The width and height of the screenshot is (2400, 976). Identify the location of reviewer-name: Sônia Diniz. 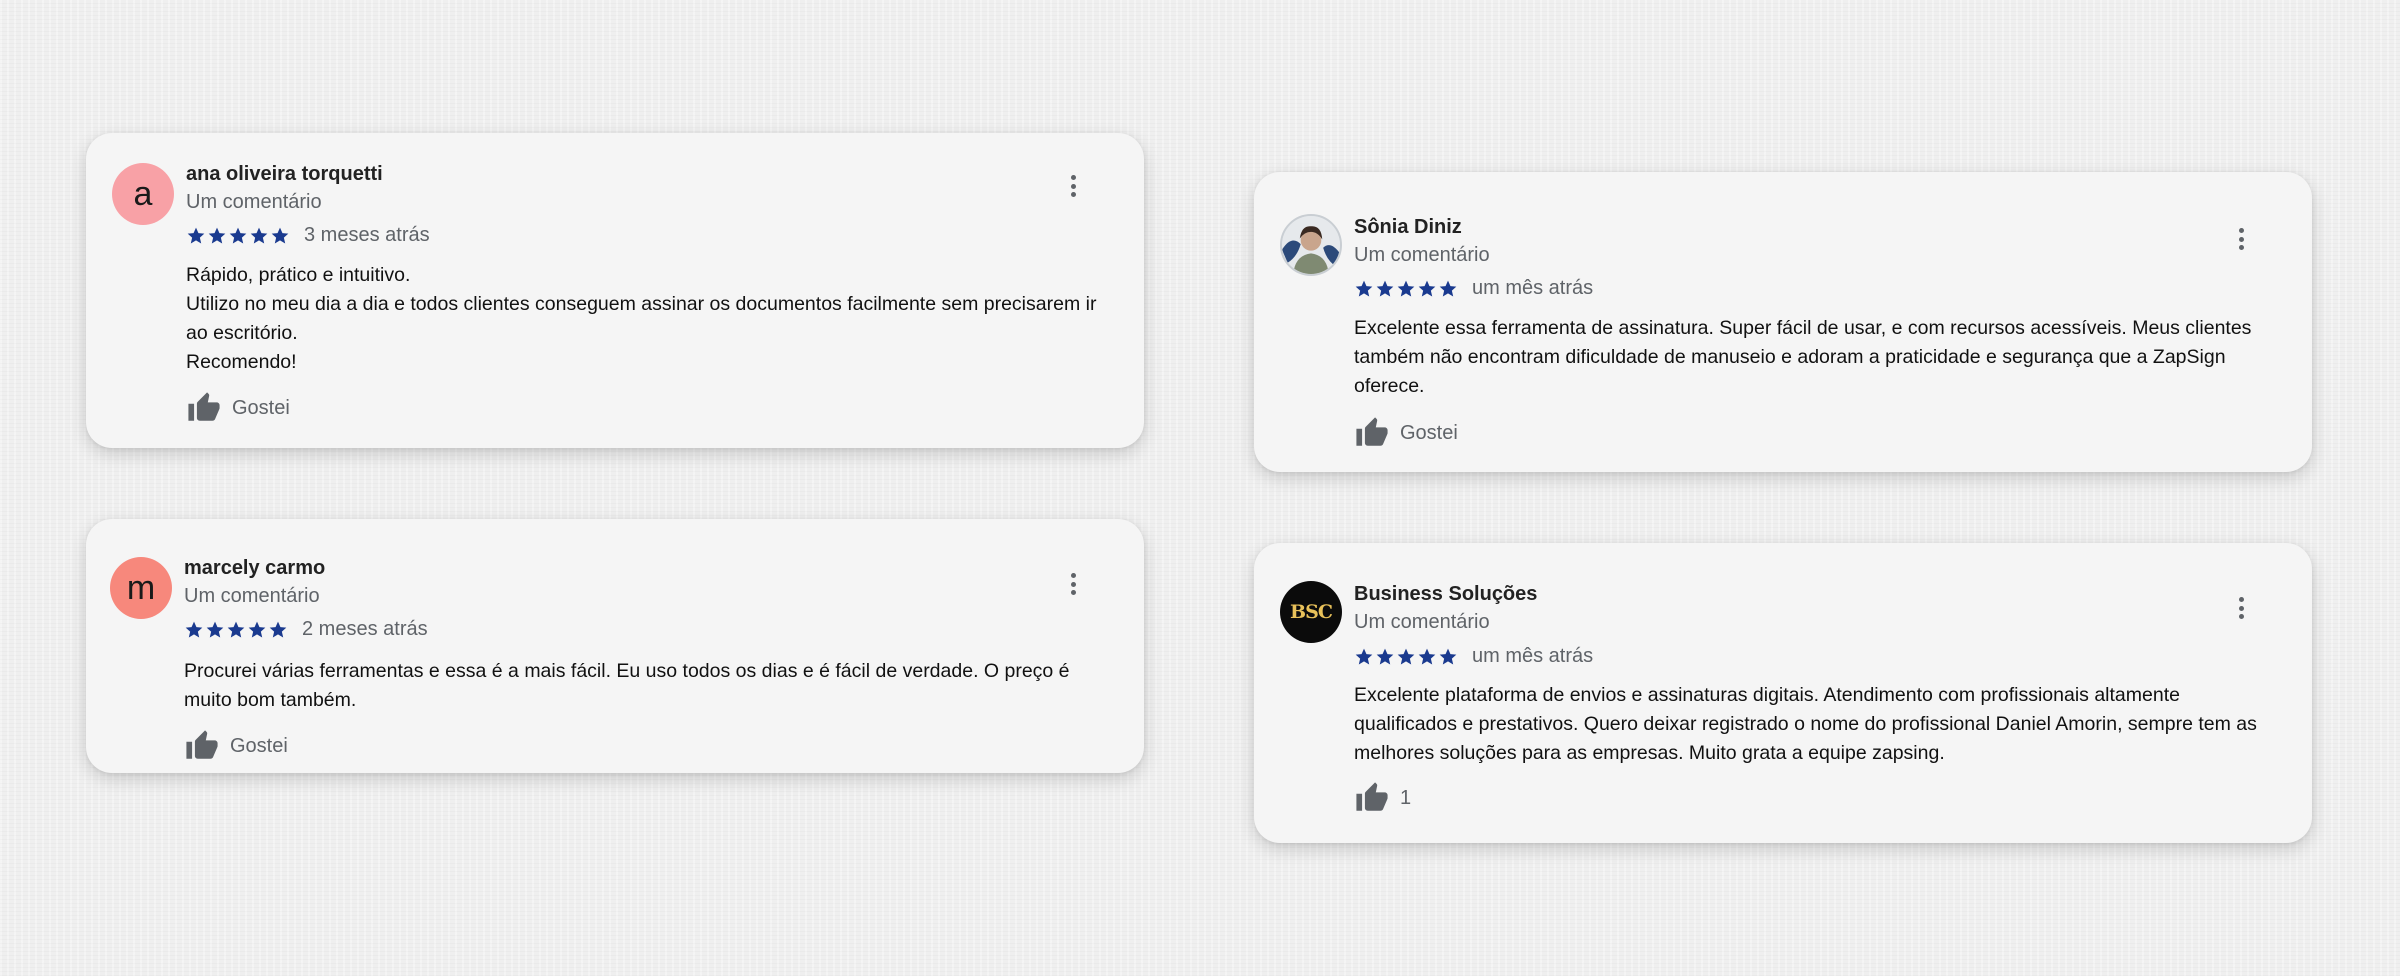
(1408, 227).